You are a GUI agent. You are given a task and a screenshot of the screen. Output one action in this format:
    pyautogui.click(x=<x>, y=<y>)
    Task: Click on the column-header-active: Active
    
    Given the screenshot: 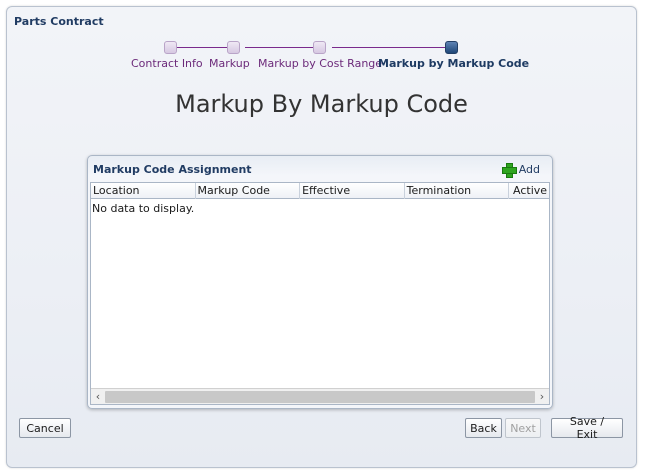 What is the action you would take?
    pyautogui.click(x=529, y=191)
    